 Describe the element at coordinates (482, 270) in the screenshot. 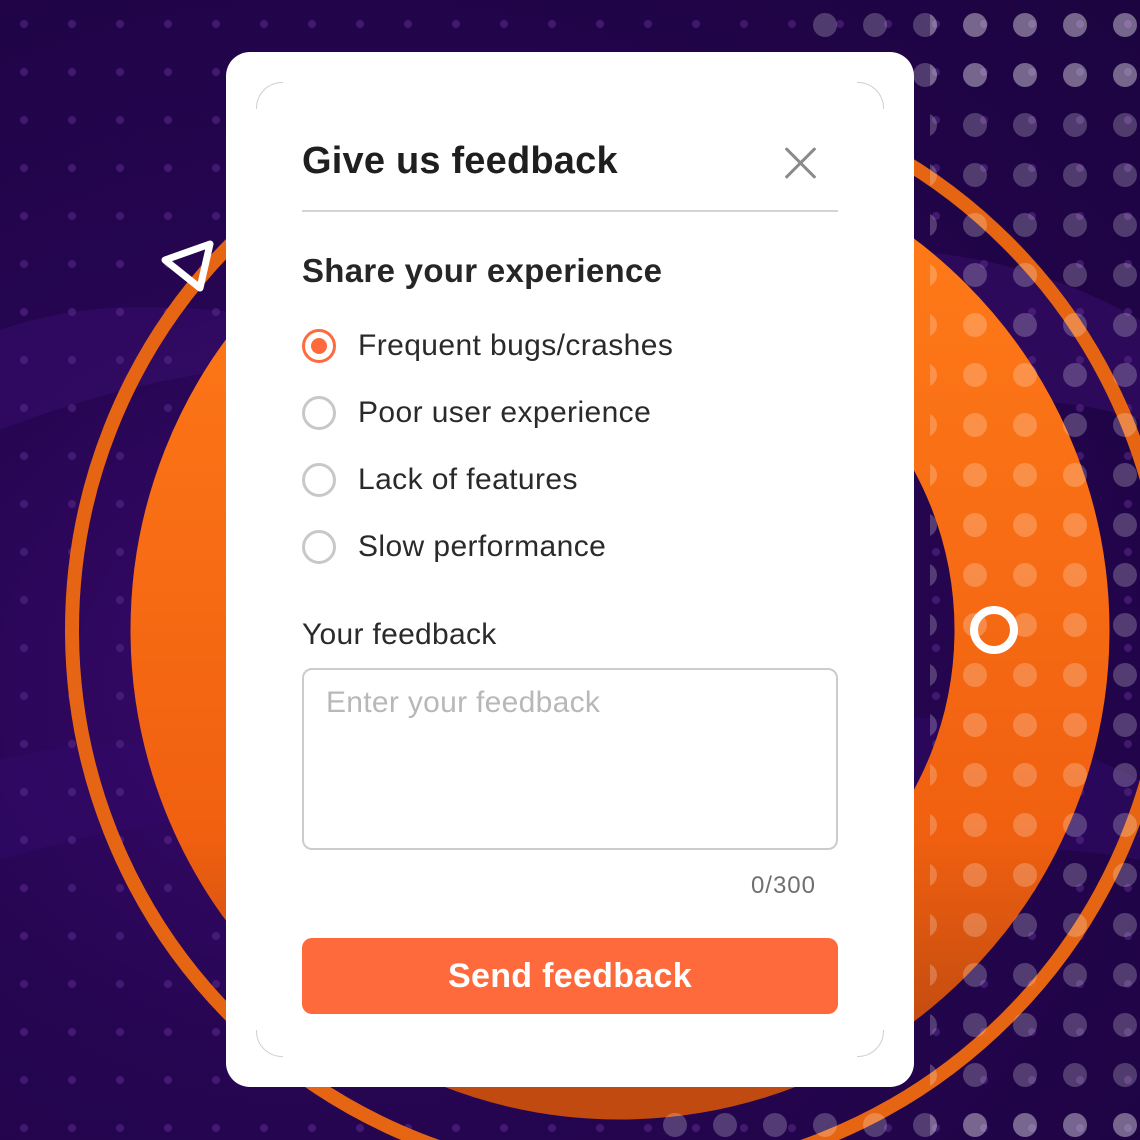

I see `section-title: Share your experience` at that location.